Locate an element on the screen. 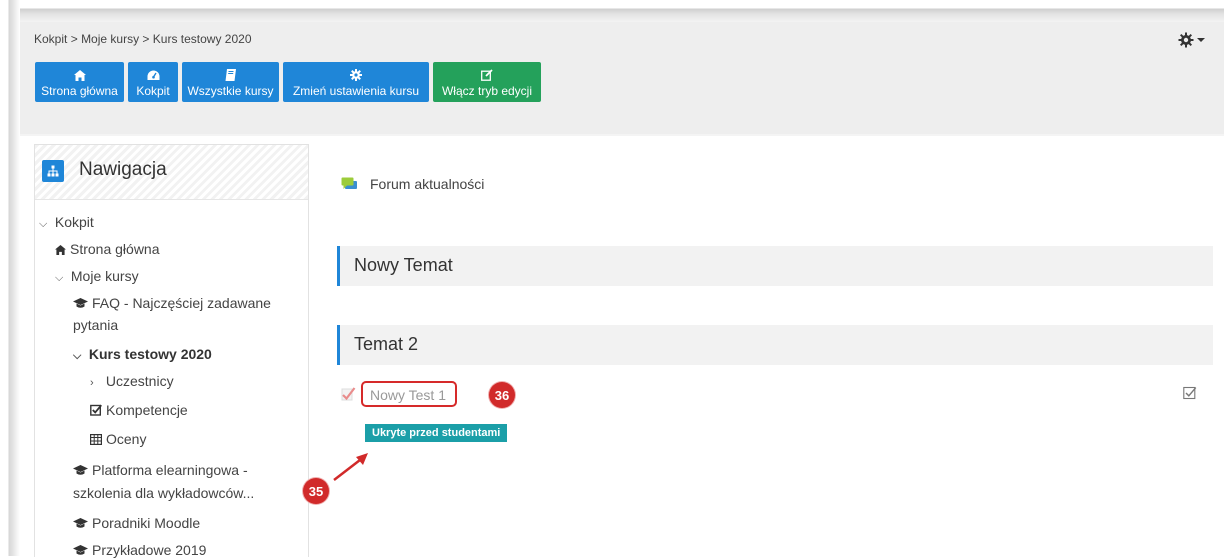  all-courses-button: Wszystkie kursy is located at coordinates (230, 82).